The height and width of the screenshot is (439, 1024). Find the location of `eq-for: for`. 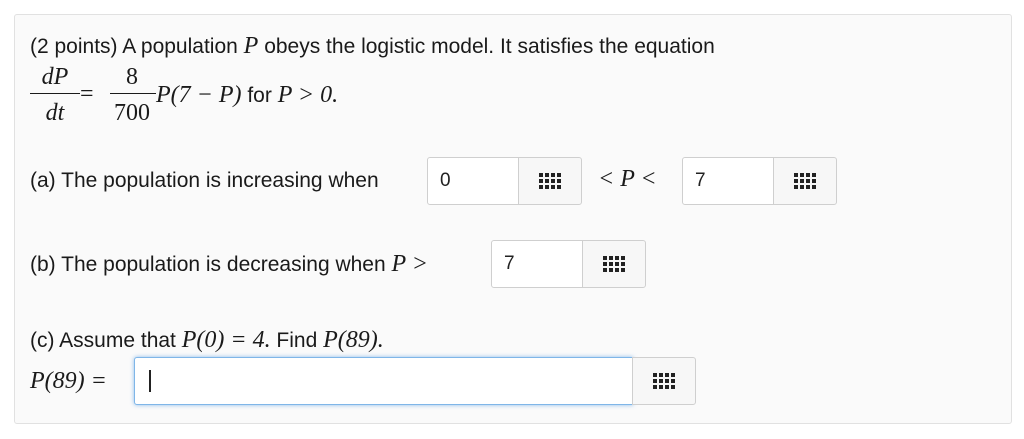

eq-for: for is located at coordinates (259, 95).